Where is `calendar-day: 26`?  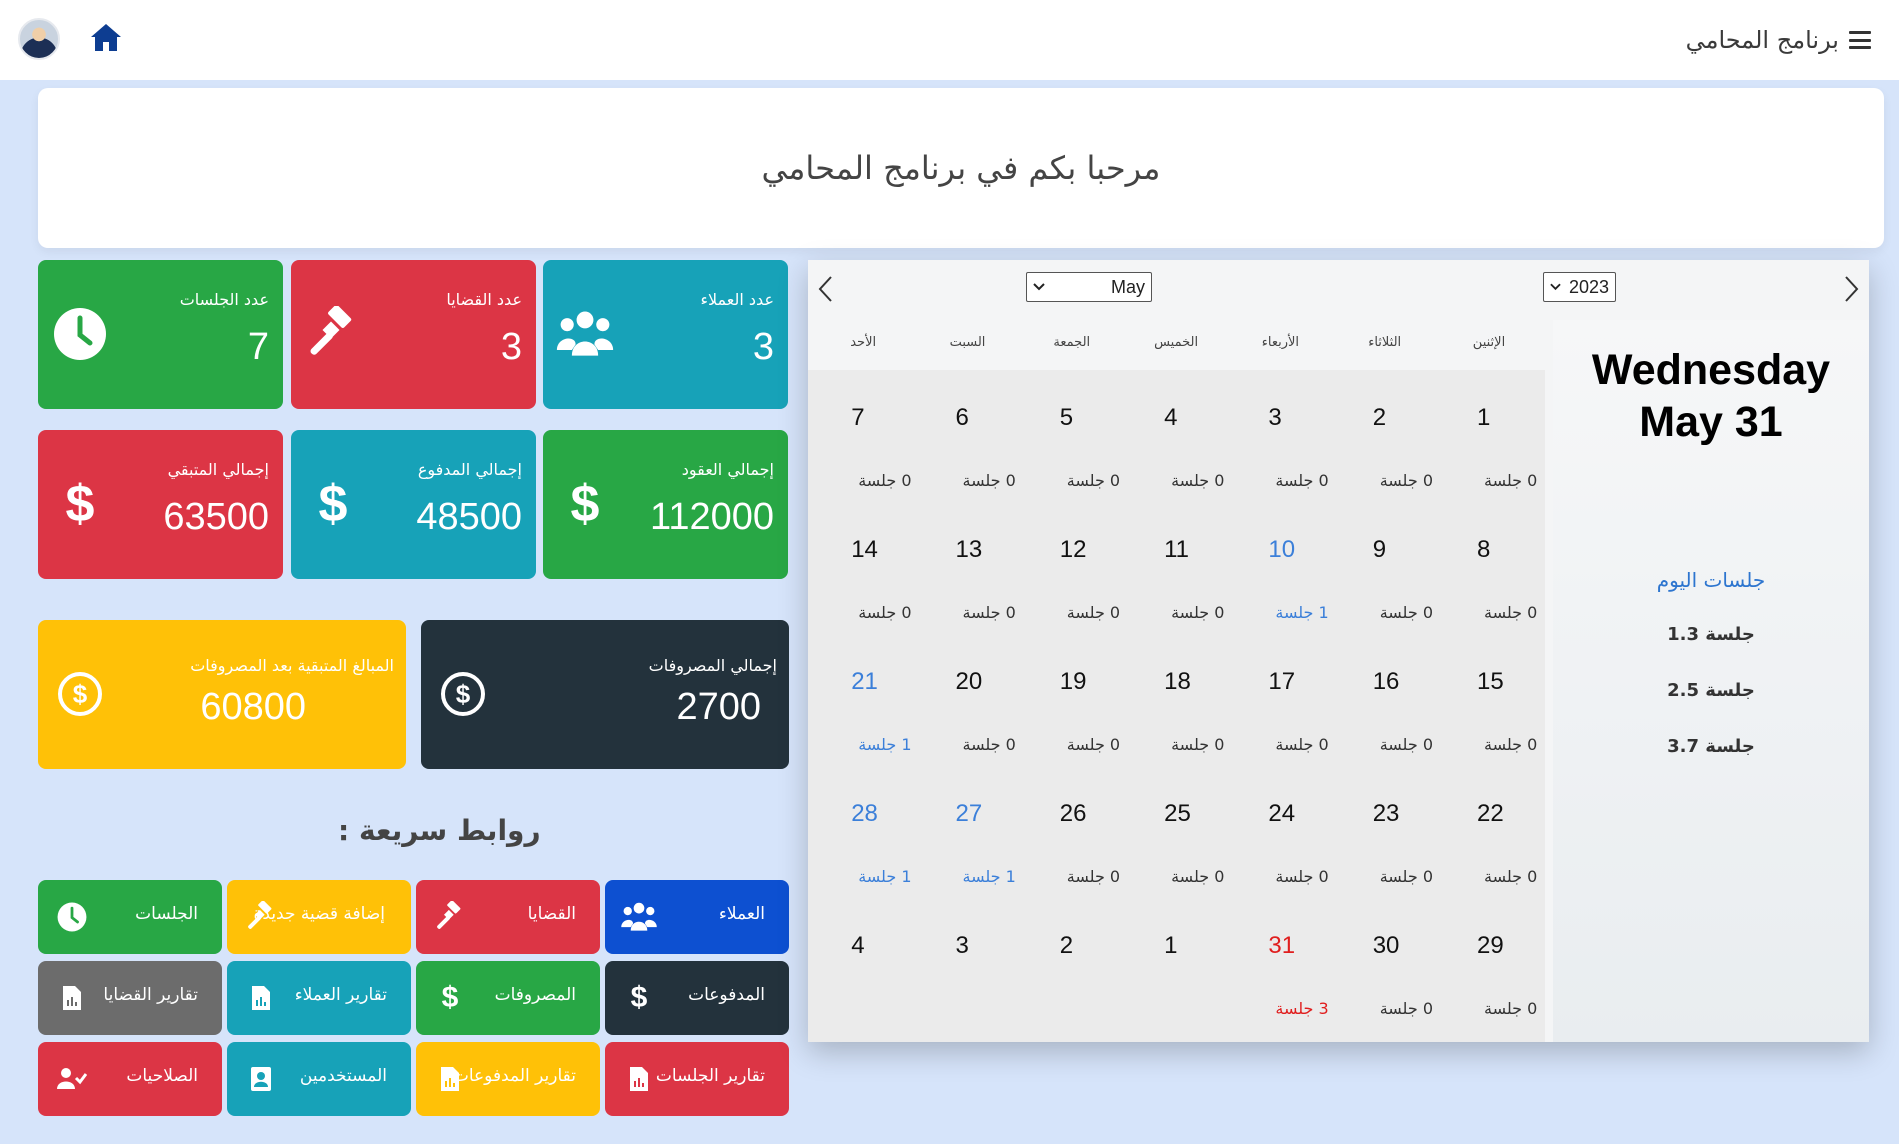
calendar-day: 26 is located at coordinates (1090, 814).